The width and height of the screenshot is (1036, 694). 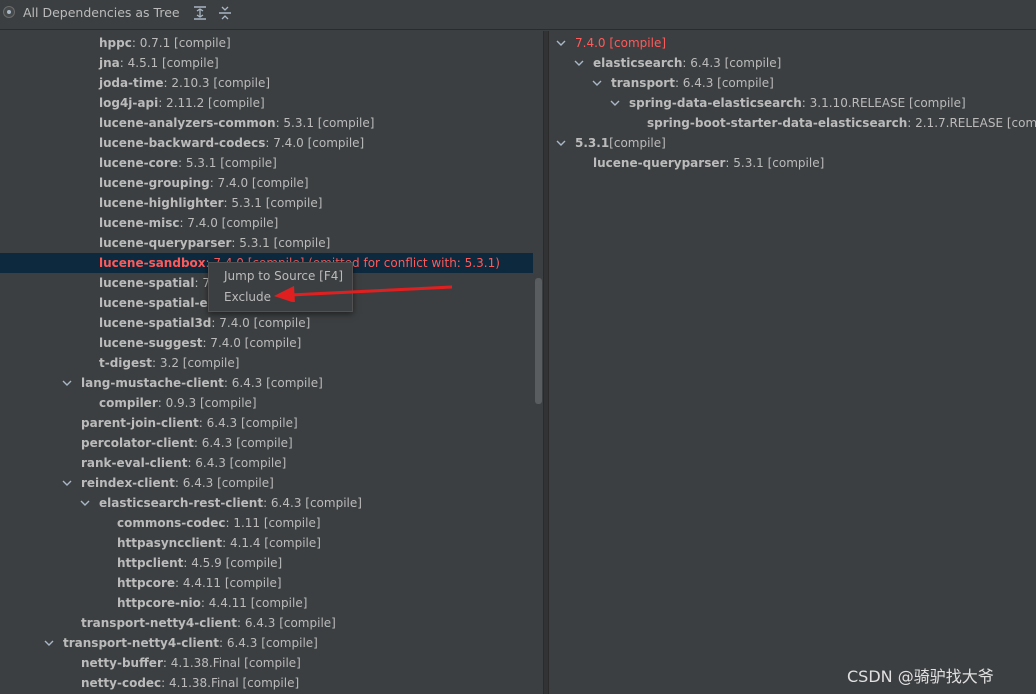 I want to click on dependency-name: spring-data-elasticsearch, so click(x=715, y=103).